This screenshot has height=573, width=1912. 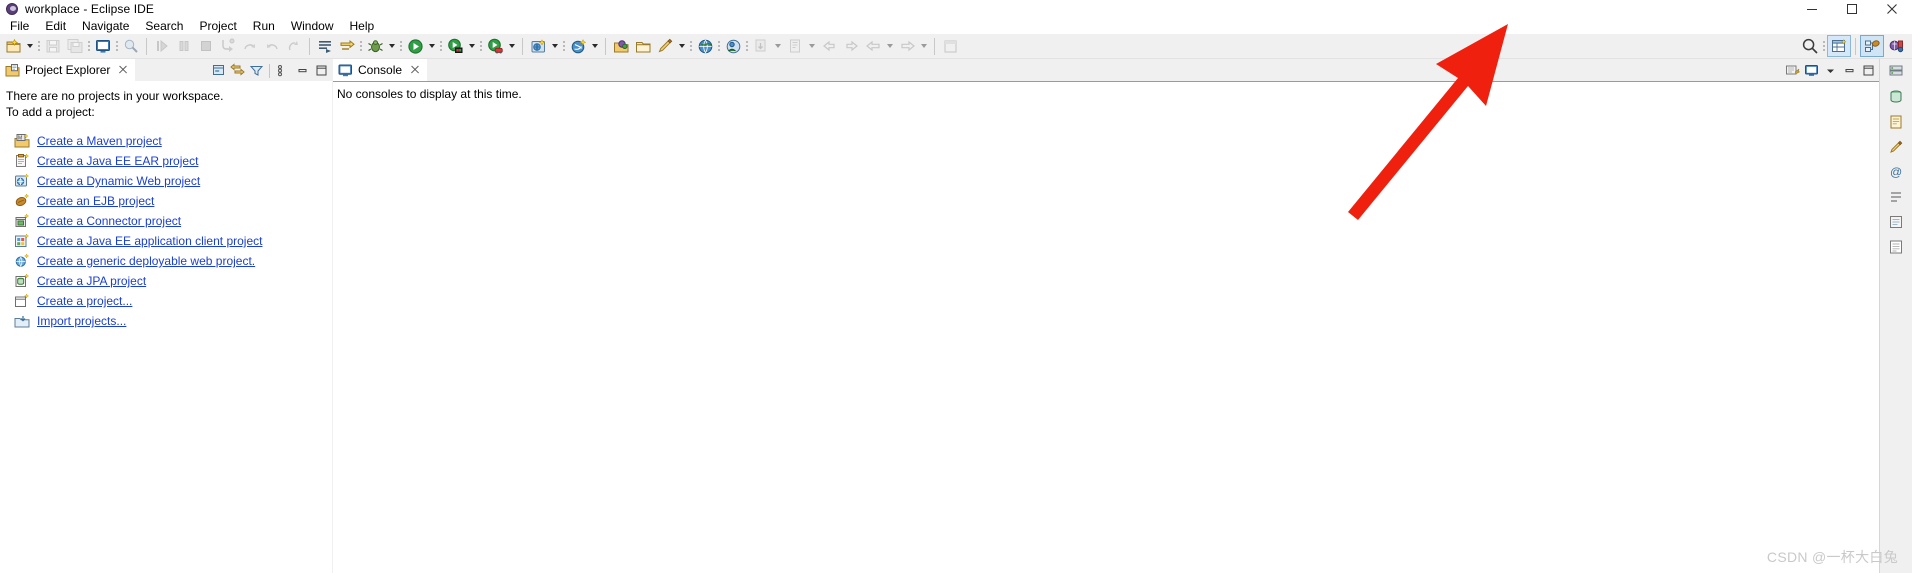 What do you see at coordinates (555, 46) in the screenshot?
I see `new-web-project-dropdown-icon` at bounding box center [555, 46].